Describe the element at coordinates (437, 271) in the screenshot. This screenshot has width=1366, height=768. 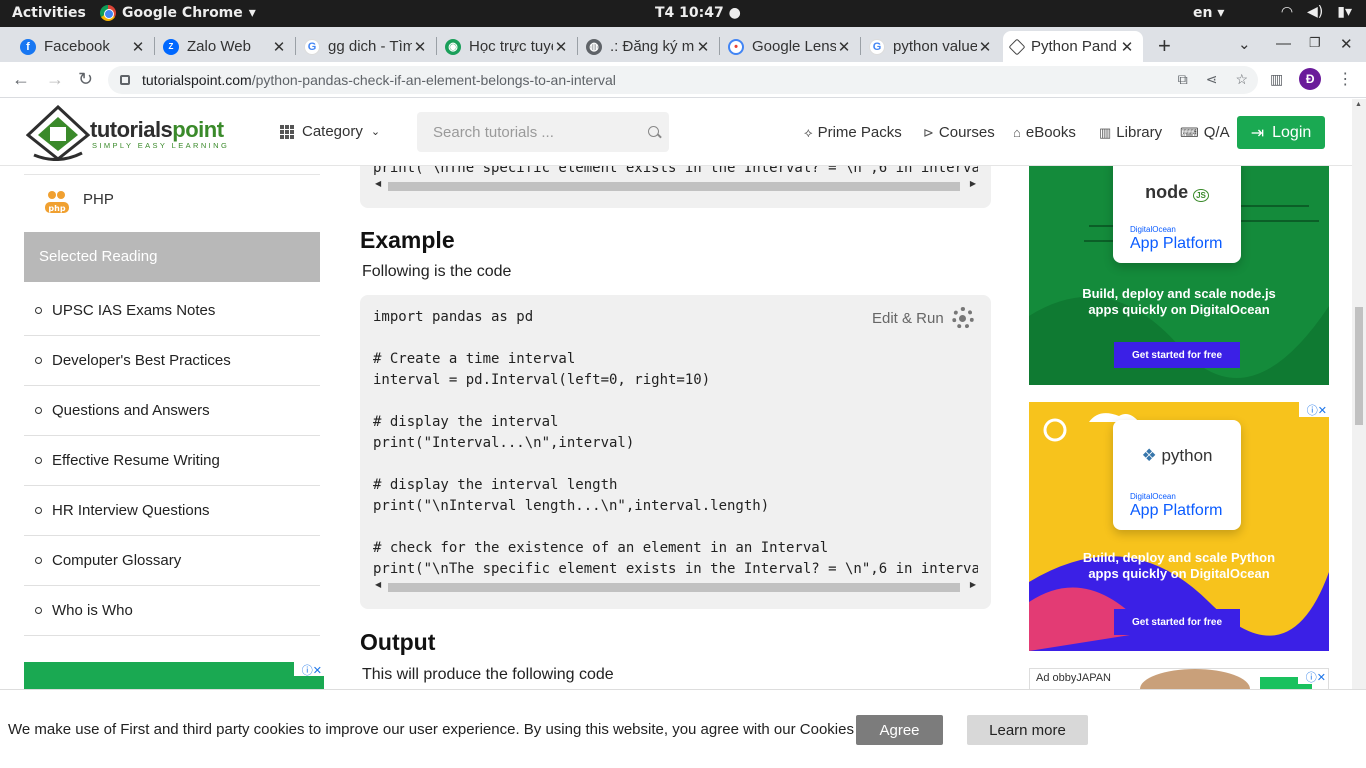
I see `example-intro: Following is the code` at that location.